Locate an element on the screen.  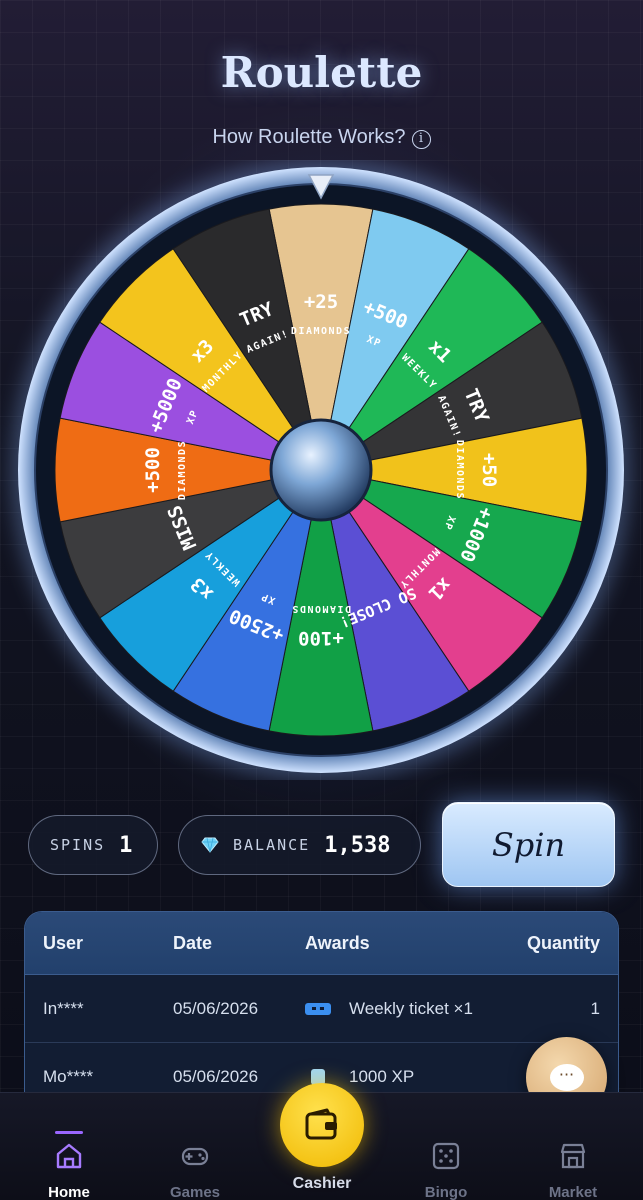
cashier-button is located at coordinates (322, 1125).